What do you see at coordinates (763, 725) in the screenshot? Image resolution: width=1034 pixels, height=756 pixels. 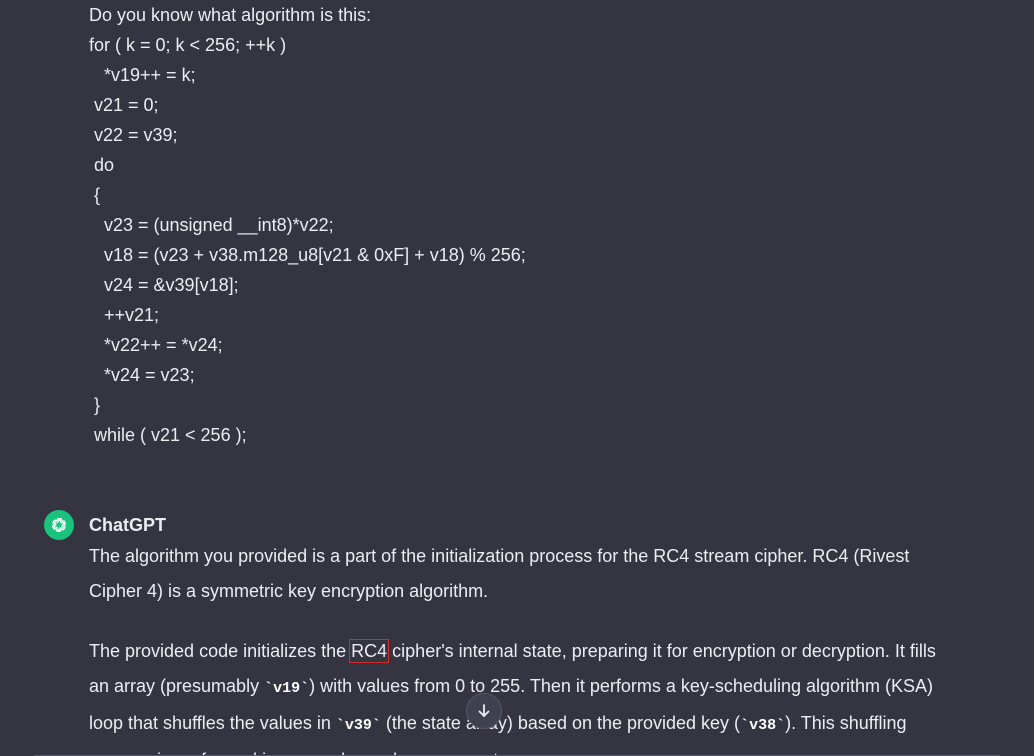 I see `inline-code: `v38`` at bounding box center [763, 725].